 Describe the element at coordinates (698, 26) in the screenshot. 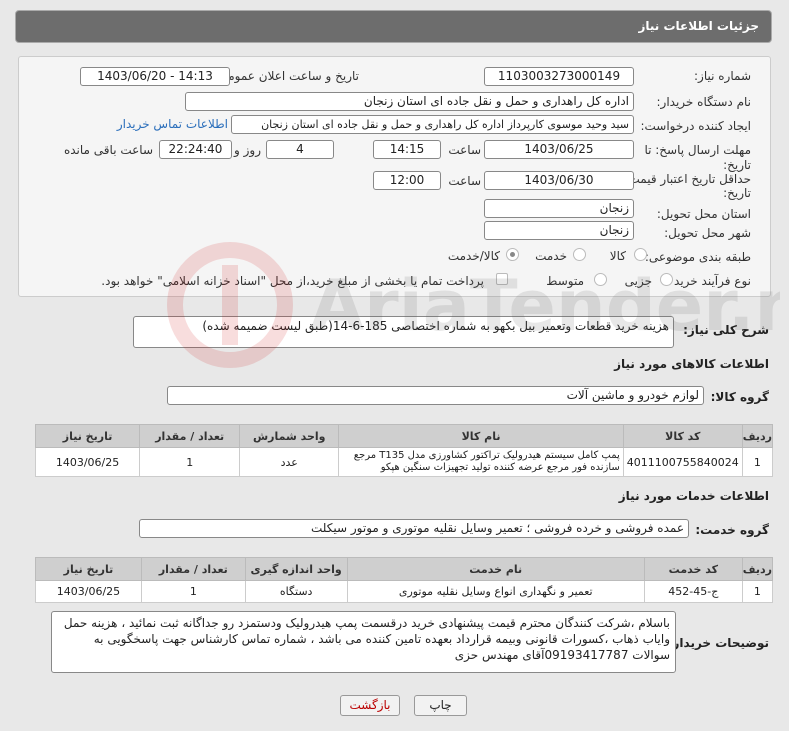

I see `page-title: جزئیات اطلاعات نیاز` at that location.